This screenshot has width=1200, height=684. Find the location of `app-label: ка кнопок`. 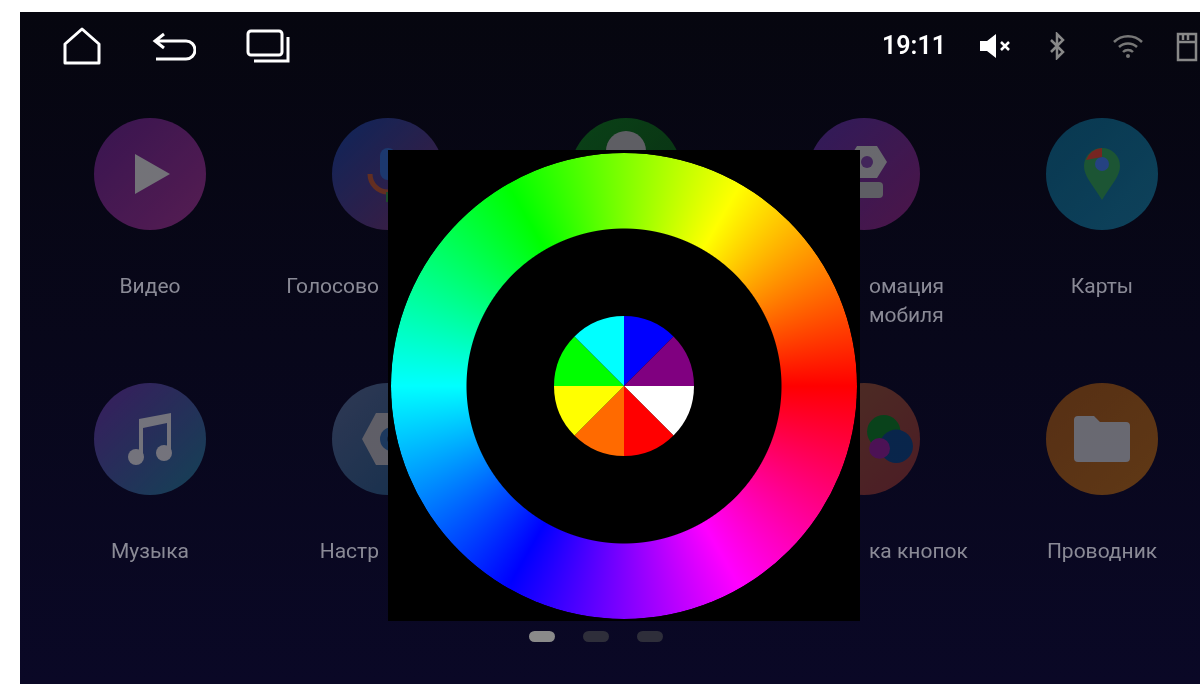

app-label: ка кнопок is located at coordinates (918, 566).